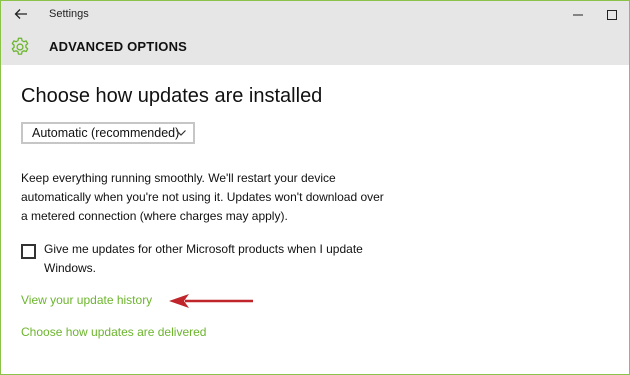 This screenshot has height=375, width=630. Describe the element at coordinates (172, 96) in the screenshot. I see `section-heading: Choose how updates are installed` at that location.